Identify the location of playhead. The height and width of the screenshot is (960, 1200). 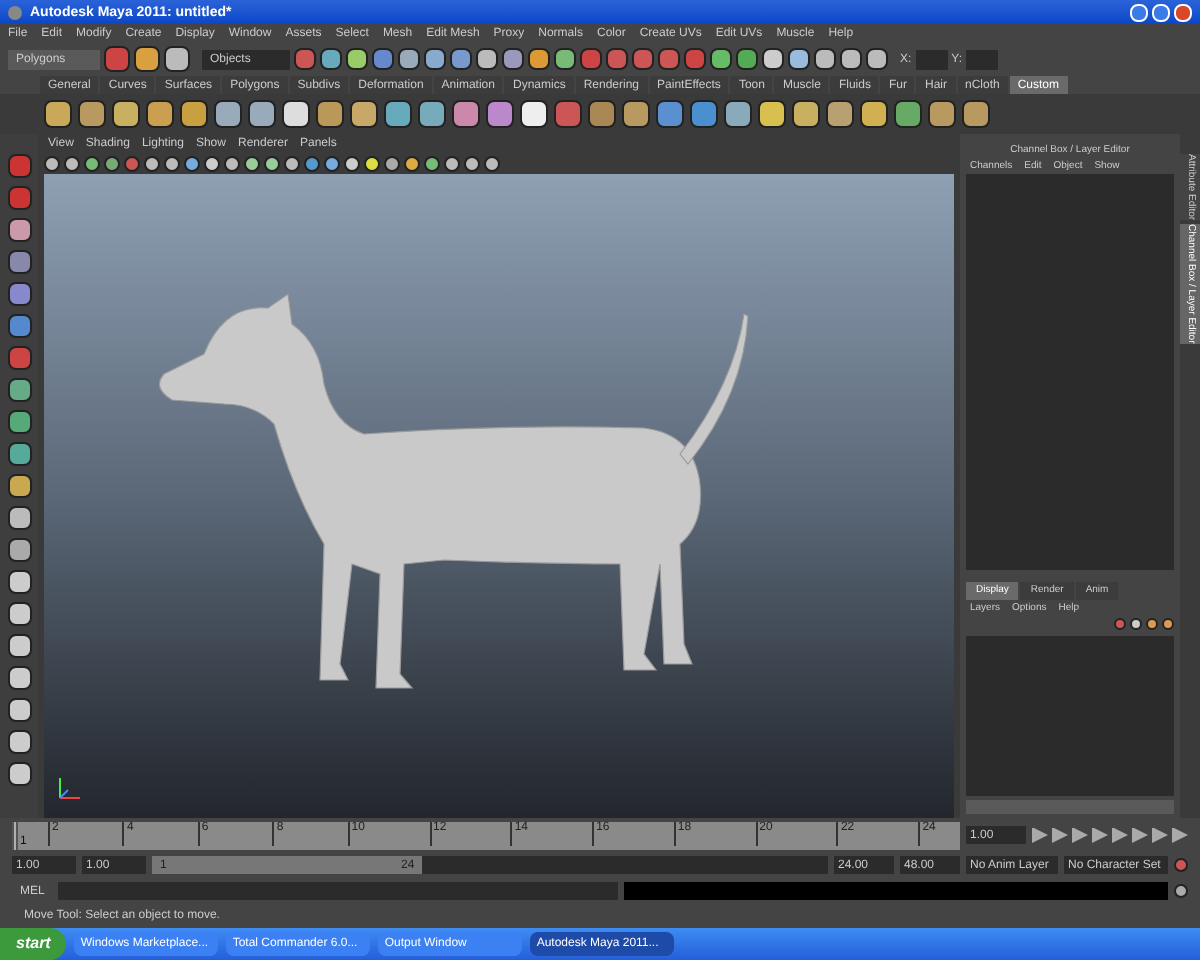
(15, 835).